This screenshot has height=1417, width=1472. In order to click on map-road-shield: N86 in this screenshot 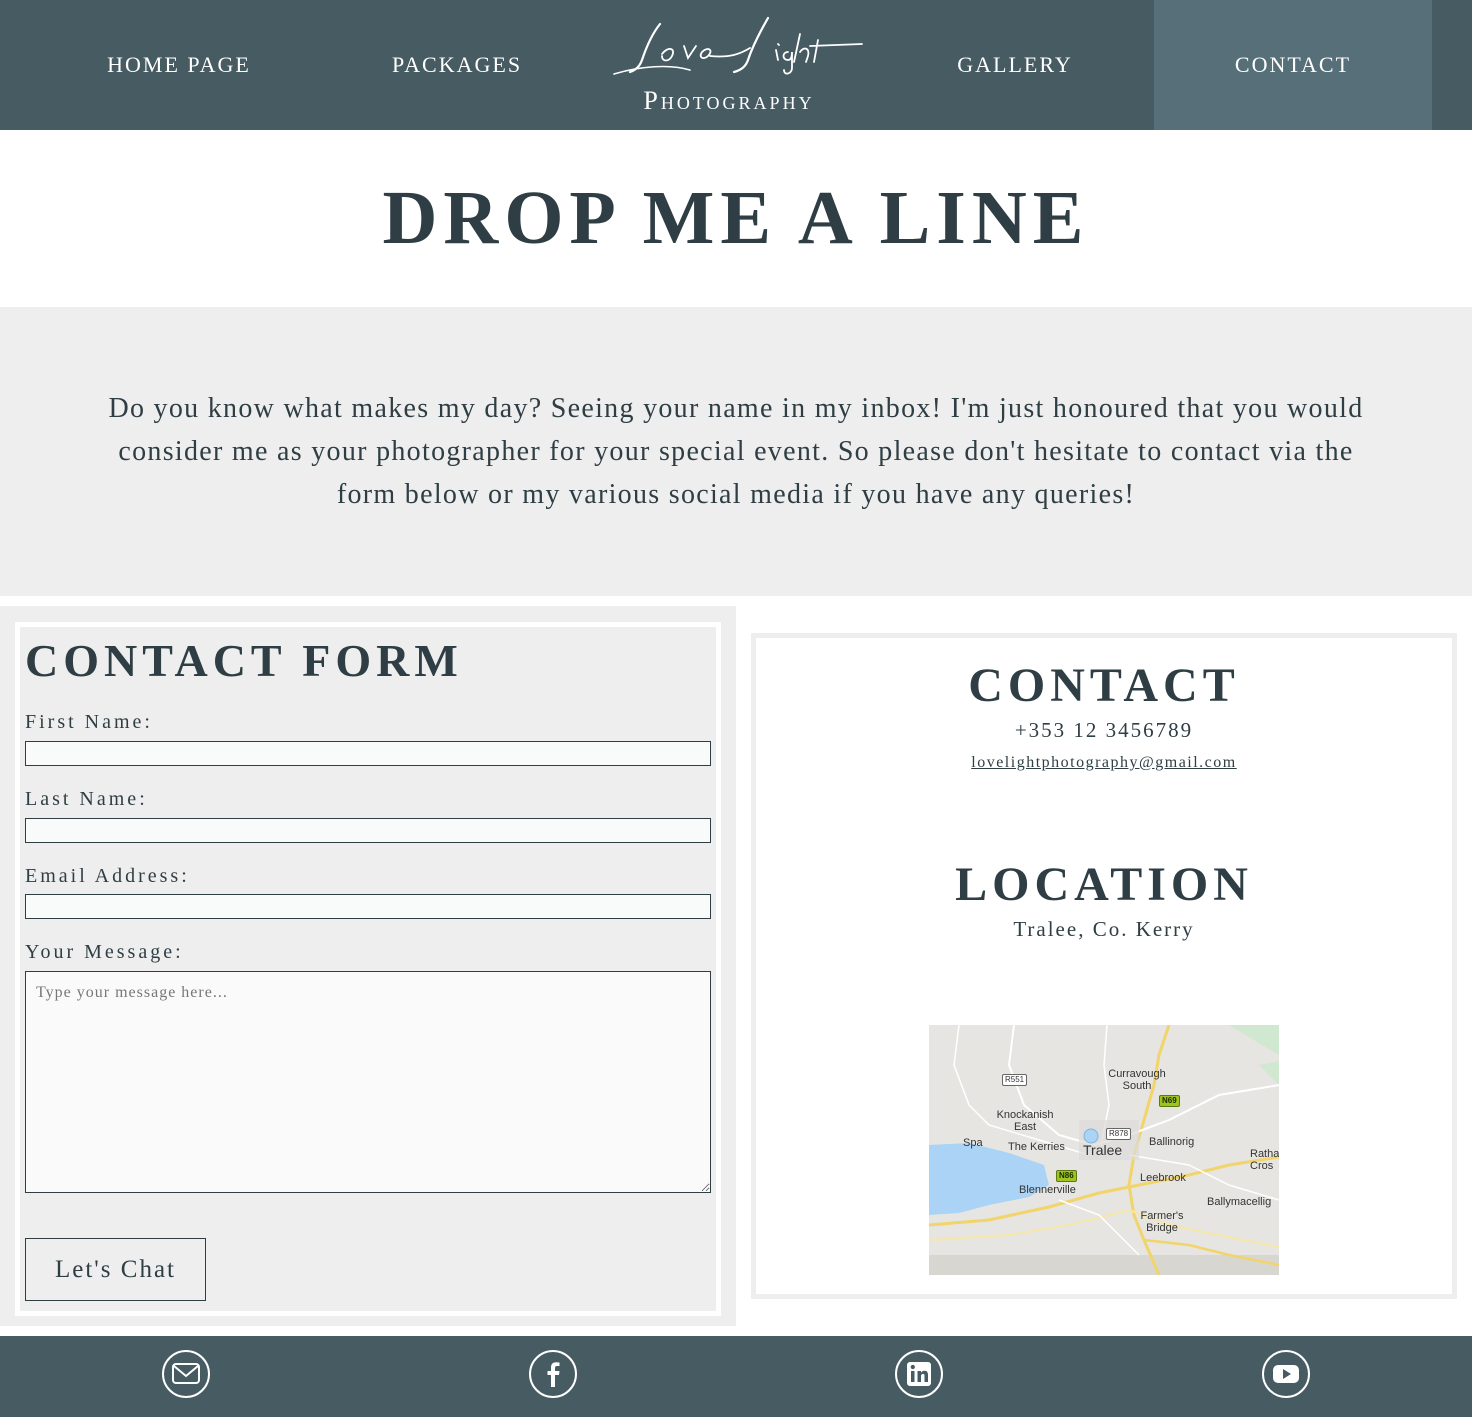, I will do `click(1066, 1176)`.